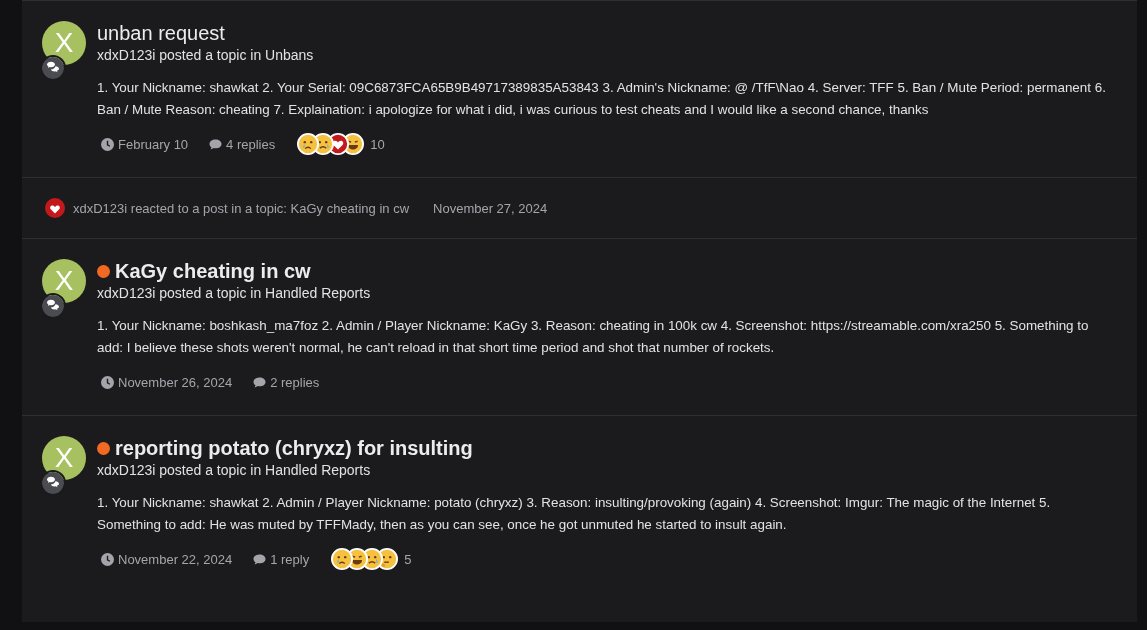 Image resolution: width=1147 pixels, height=630 pixels. Describe the element at coordinates (490, 208) in the screenshot. I see `activity-date: November 27, 2024` at that location.